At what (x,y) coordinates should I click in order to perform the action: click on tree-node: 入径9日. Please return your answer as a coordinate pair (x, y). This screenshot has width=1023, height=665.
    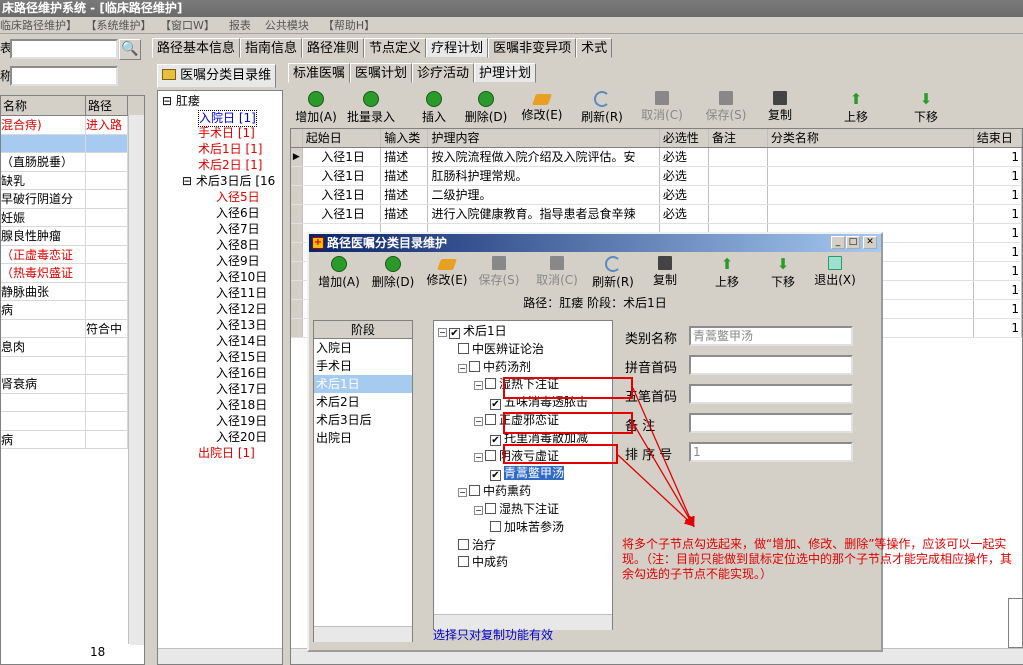
    Looking at the image, I should click on (238, 261).